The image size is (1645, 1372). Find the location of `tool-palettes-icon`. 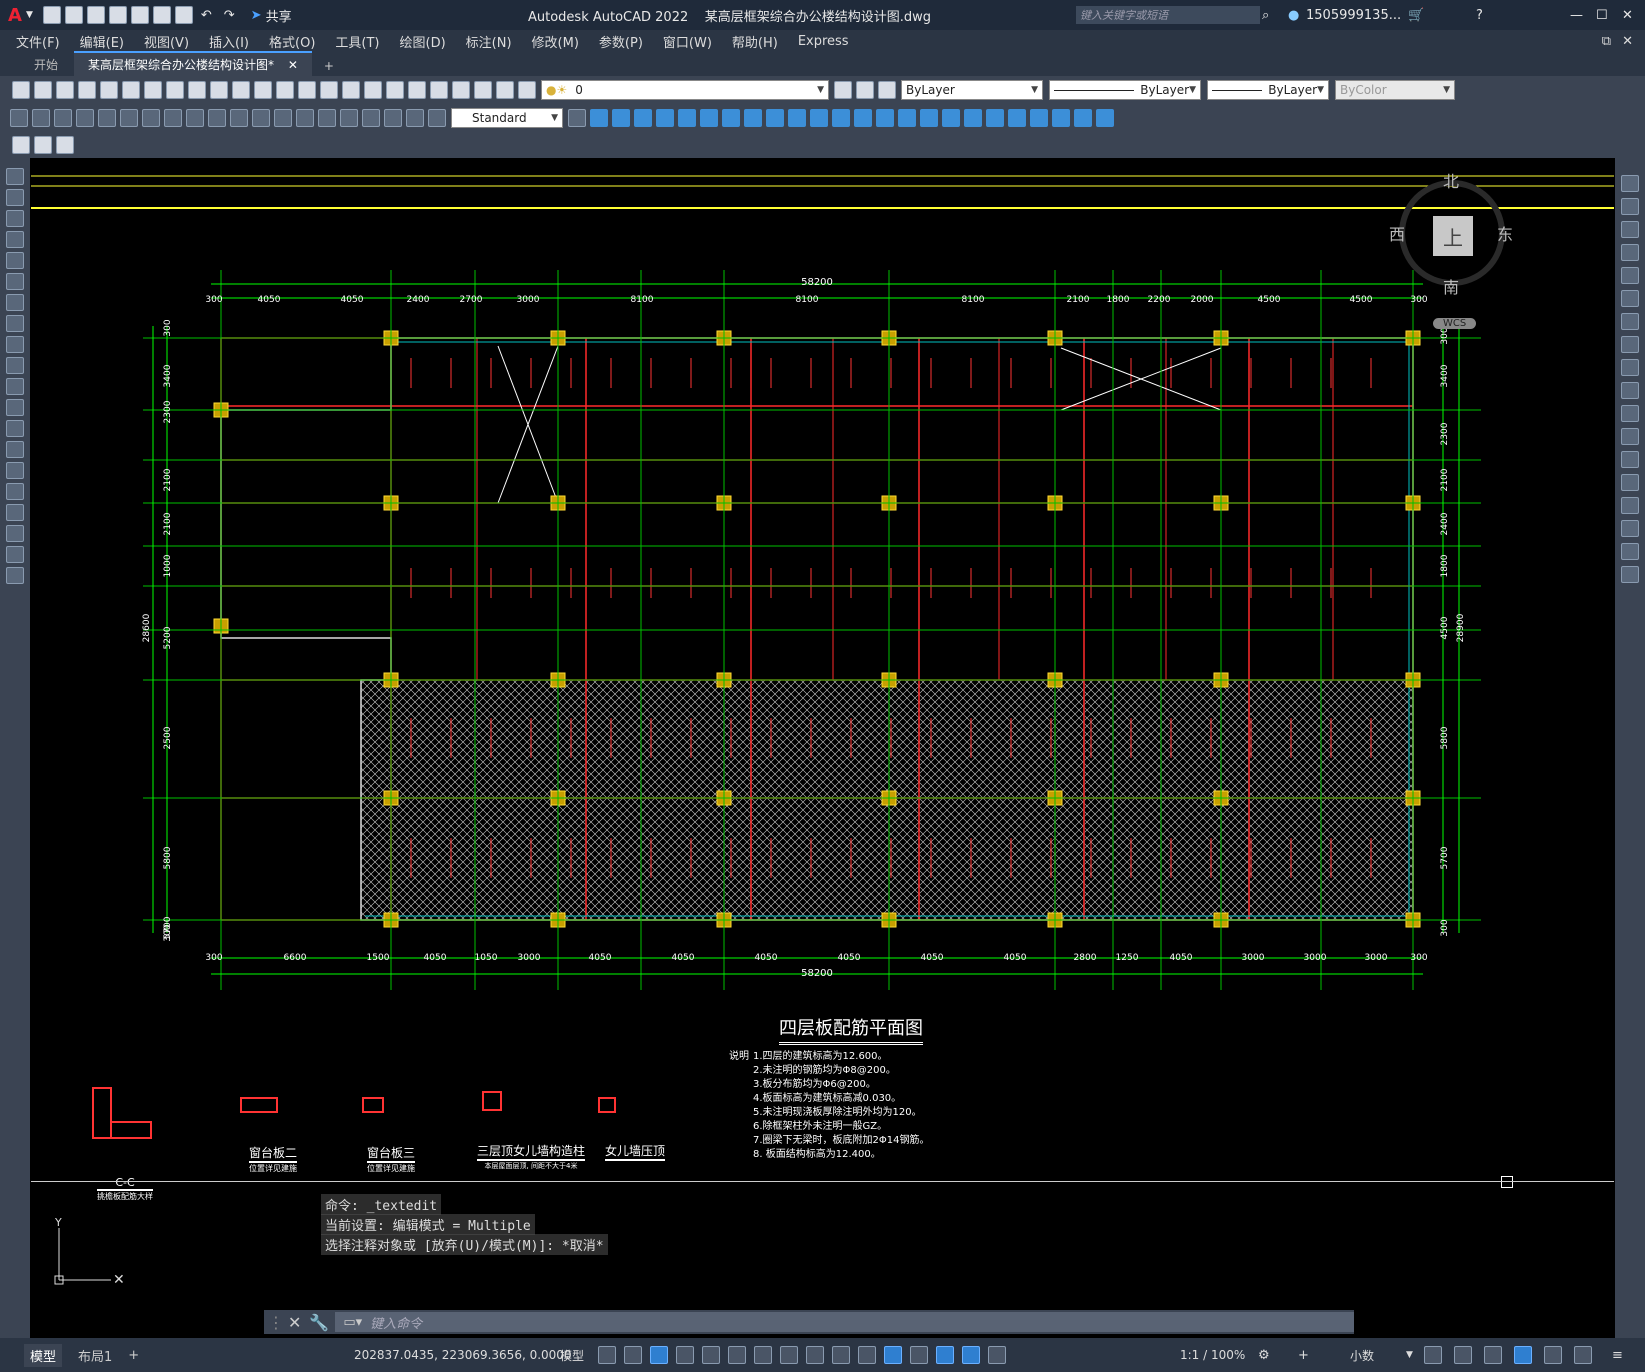

tool-palettes-icon is located at coordinates (417, 90).